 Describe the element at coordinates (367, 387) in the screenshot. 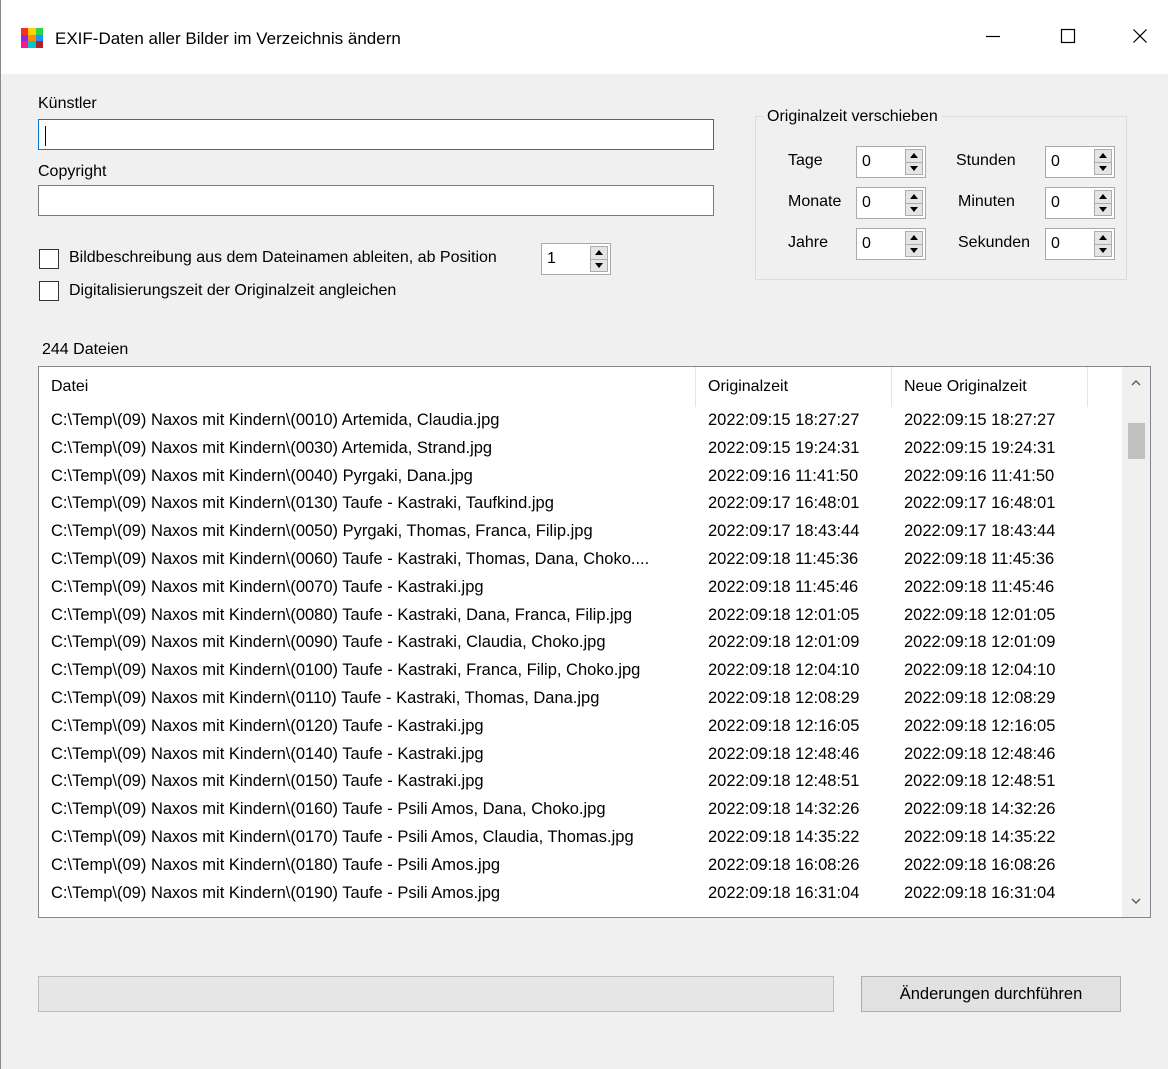

I see `column-header-datei: Datei` at that location.